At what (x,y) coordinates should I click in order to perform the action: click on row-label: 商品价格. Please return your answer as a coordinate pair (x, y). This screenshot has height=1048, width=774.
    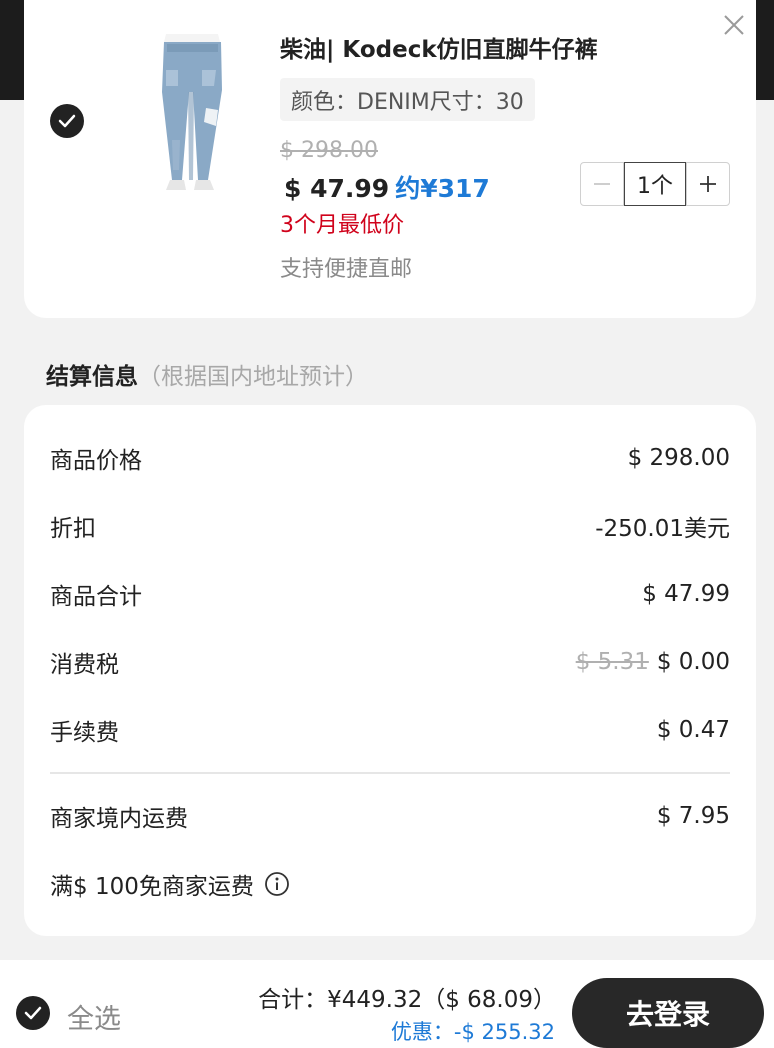
    Looking at the image, I should click on (96, 461).